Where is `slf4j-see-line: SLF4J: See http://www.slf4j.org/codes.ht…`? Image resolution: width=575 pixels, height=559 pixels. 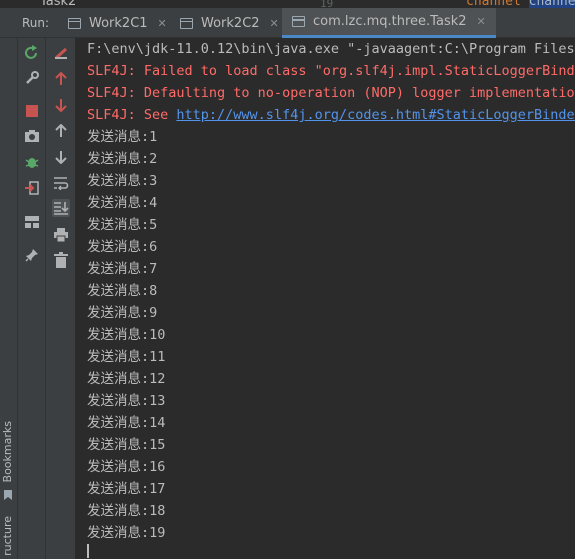
slf4j-see-line: SLF4J: See http://www.slf4j.org/codes.ht… is located at coordinates (331, 115).